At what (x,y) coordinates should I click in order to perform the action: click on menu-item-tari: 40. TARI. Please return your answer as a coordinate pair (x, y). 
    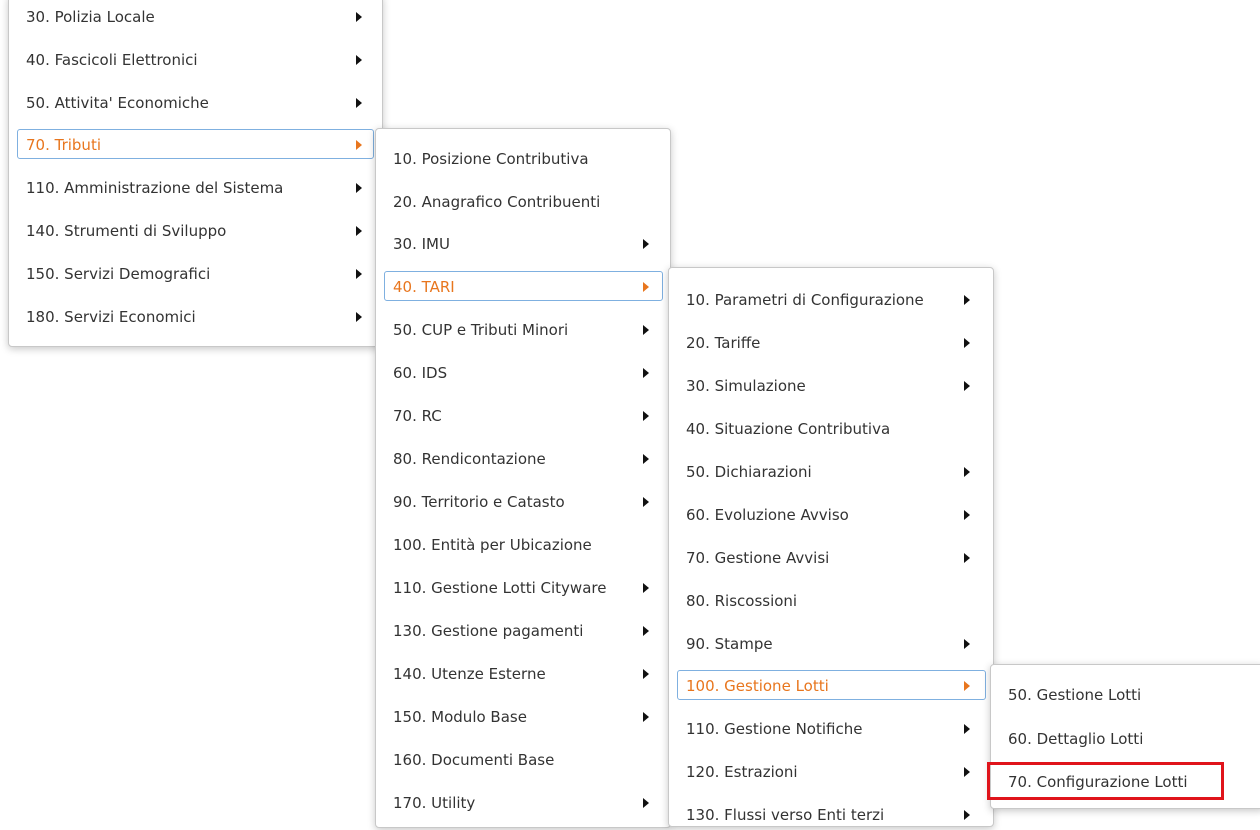
    Looking at the image, I should click on (523, 286).